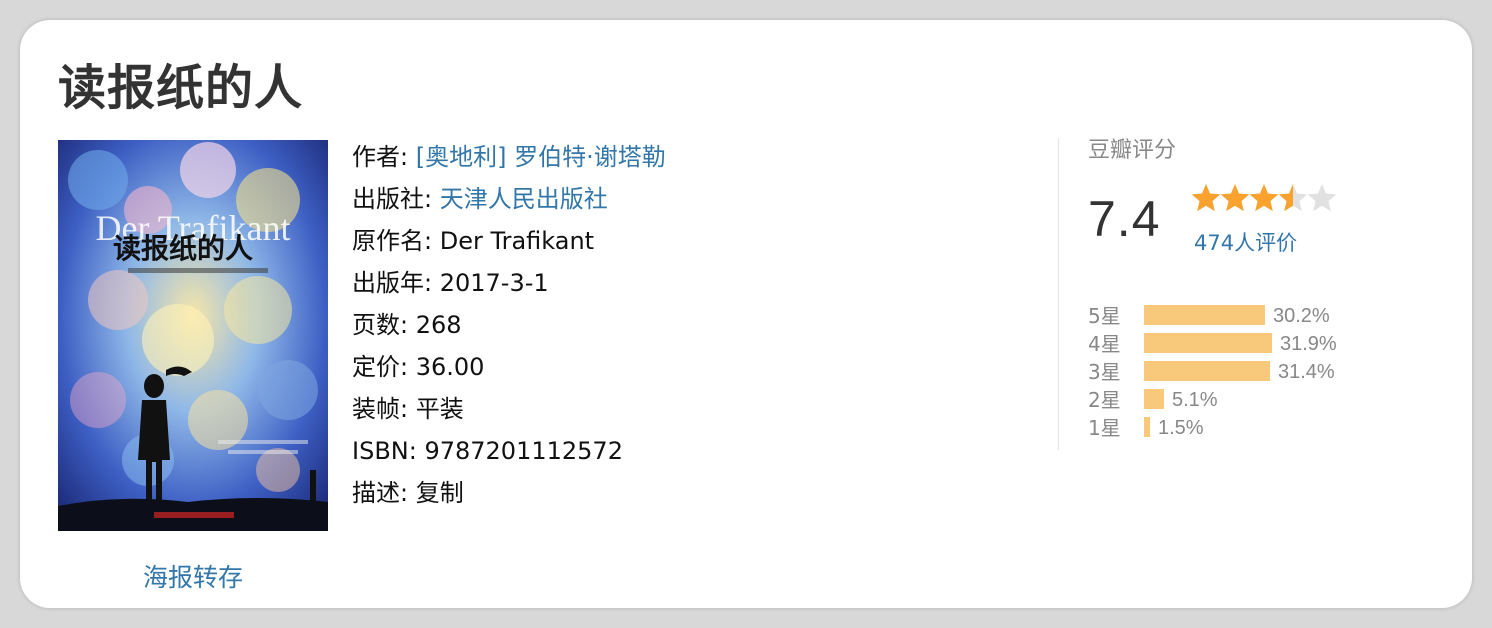 This screenshot has height=628, width=1492. What do you see at coordinates (396, 283) in the screenshot?
I see `year-label: 出版年:` at bounding box center [396, 283].